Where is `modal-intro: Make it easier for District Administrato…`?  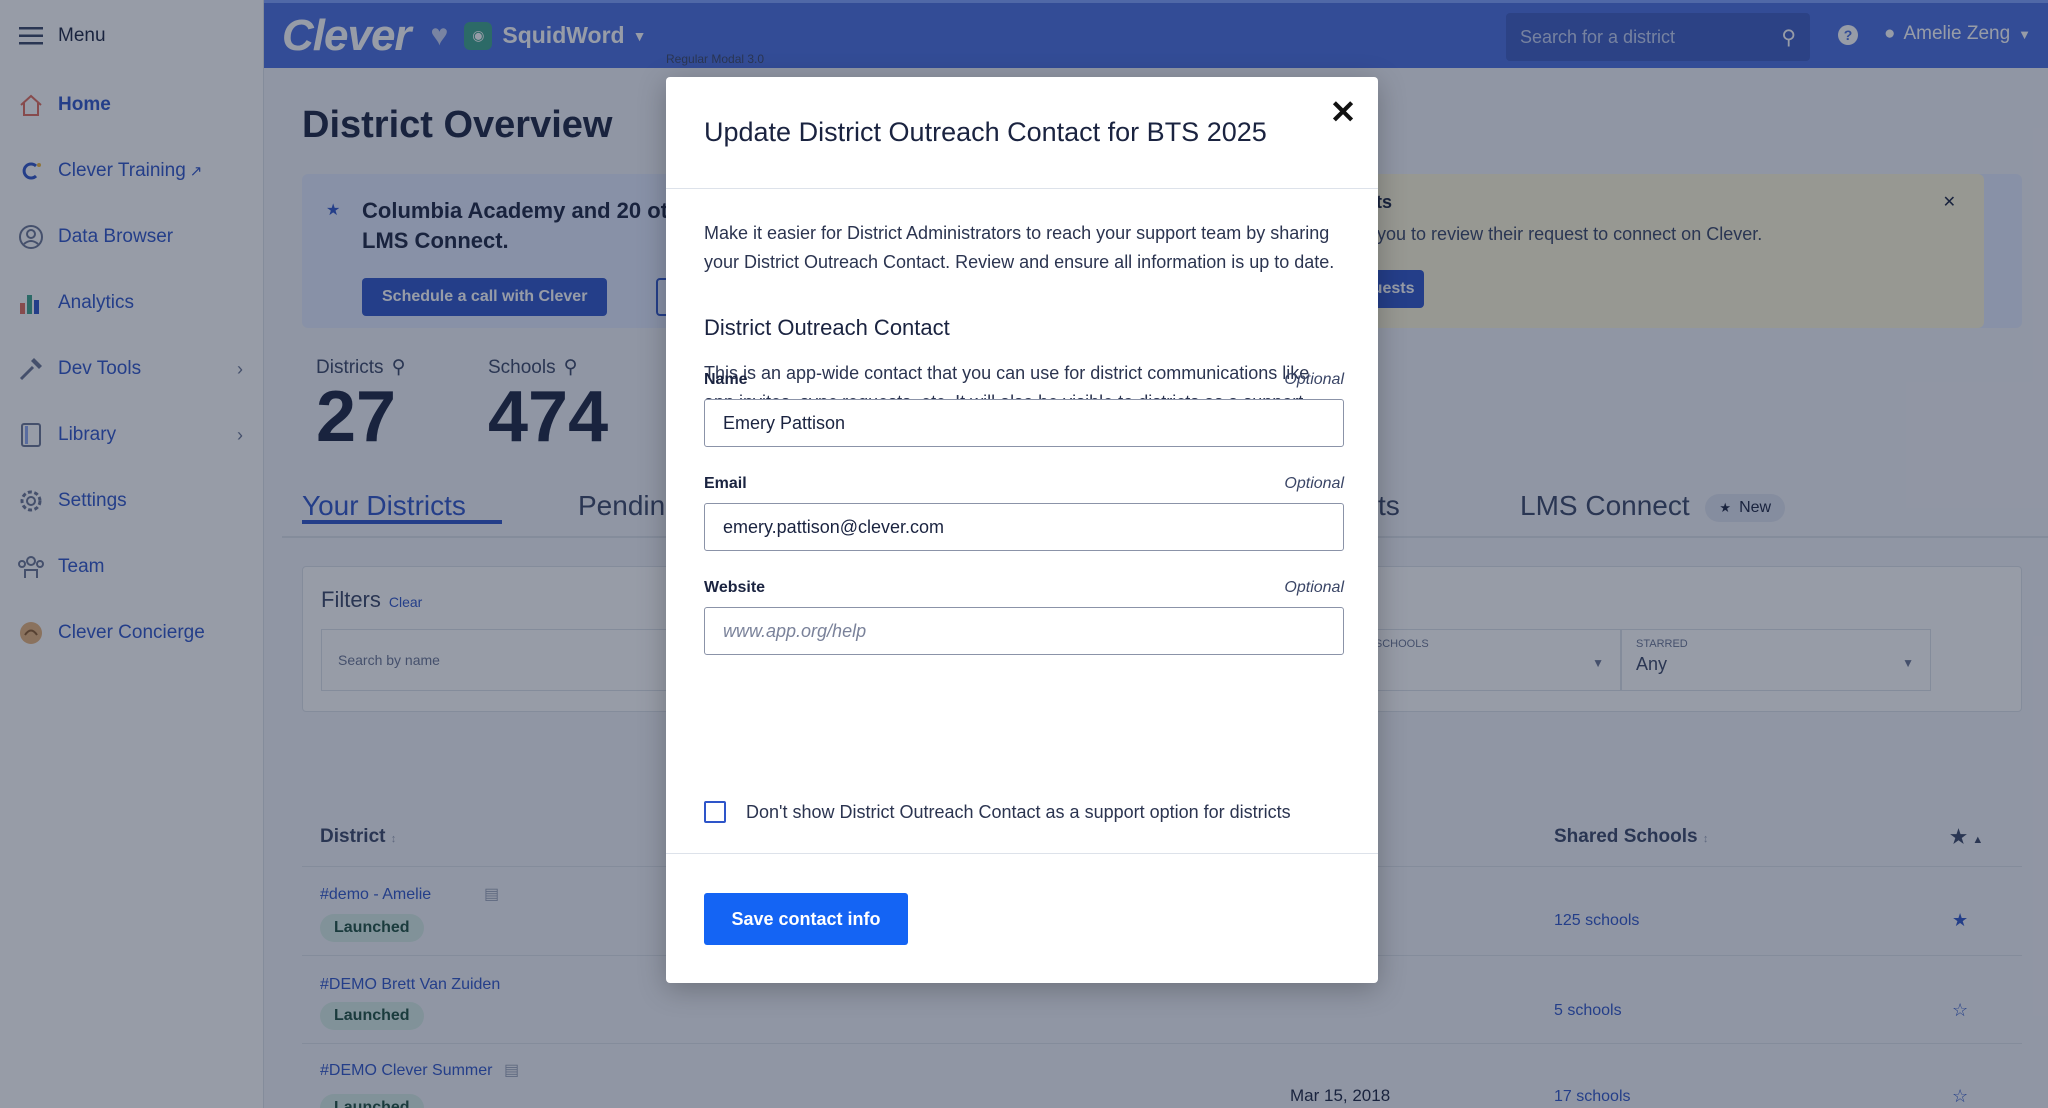 modal-intro: Make it easier for District Administrato… is located at coordinates (1019, 247).